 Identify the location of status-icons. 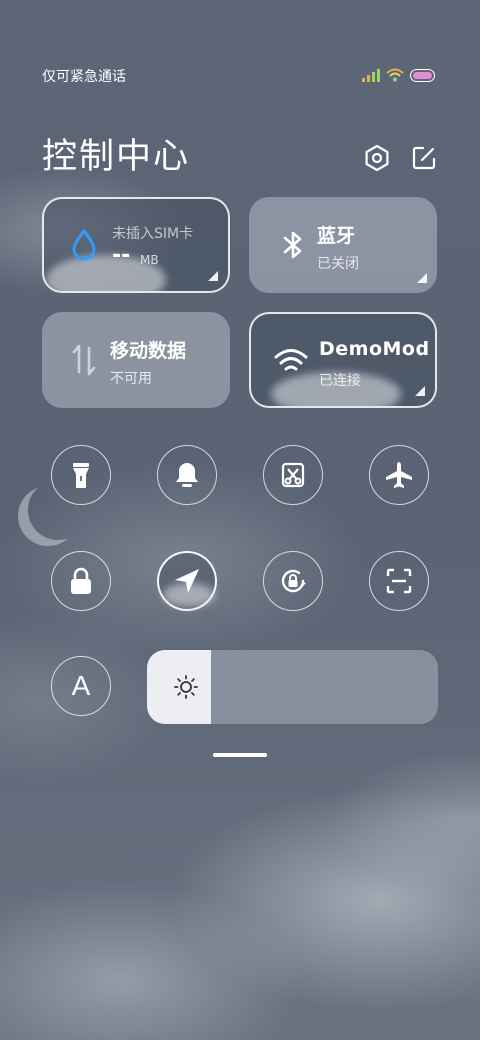
(399, 75).